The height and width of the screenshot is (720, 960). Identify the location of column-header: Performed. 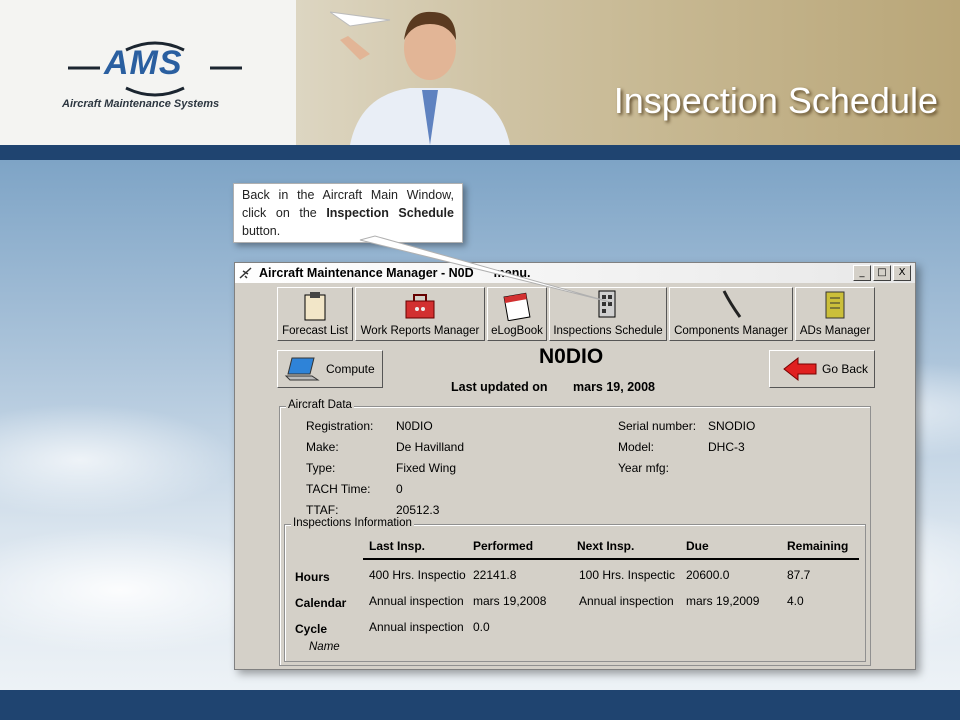
(503, 546).